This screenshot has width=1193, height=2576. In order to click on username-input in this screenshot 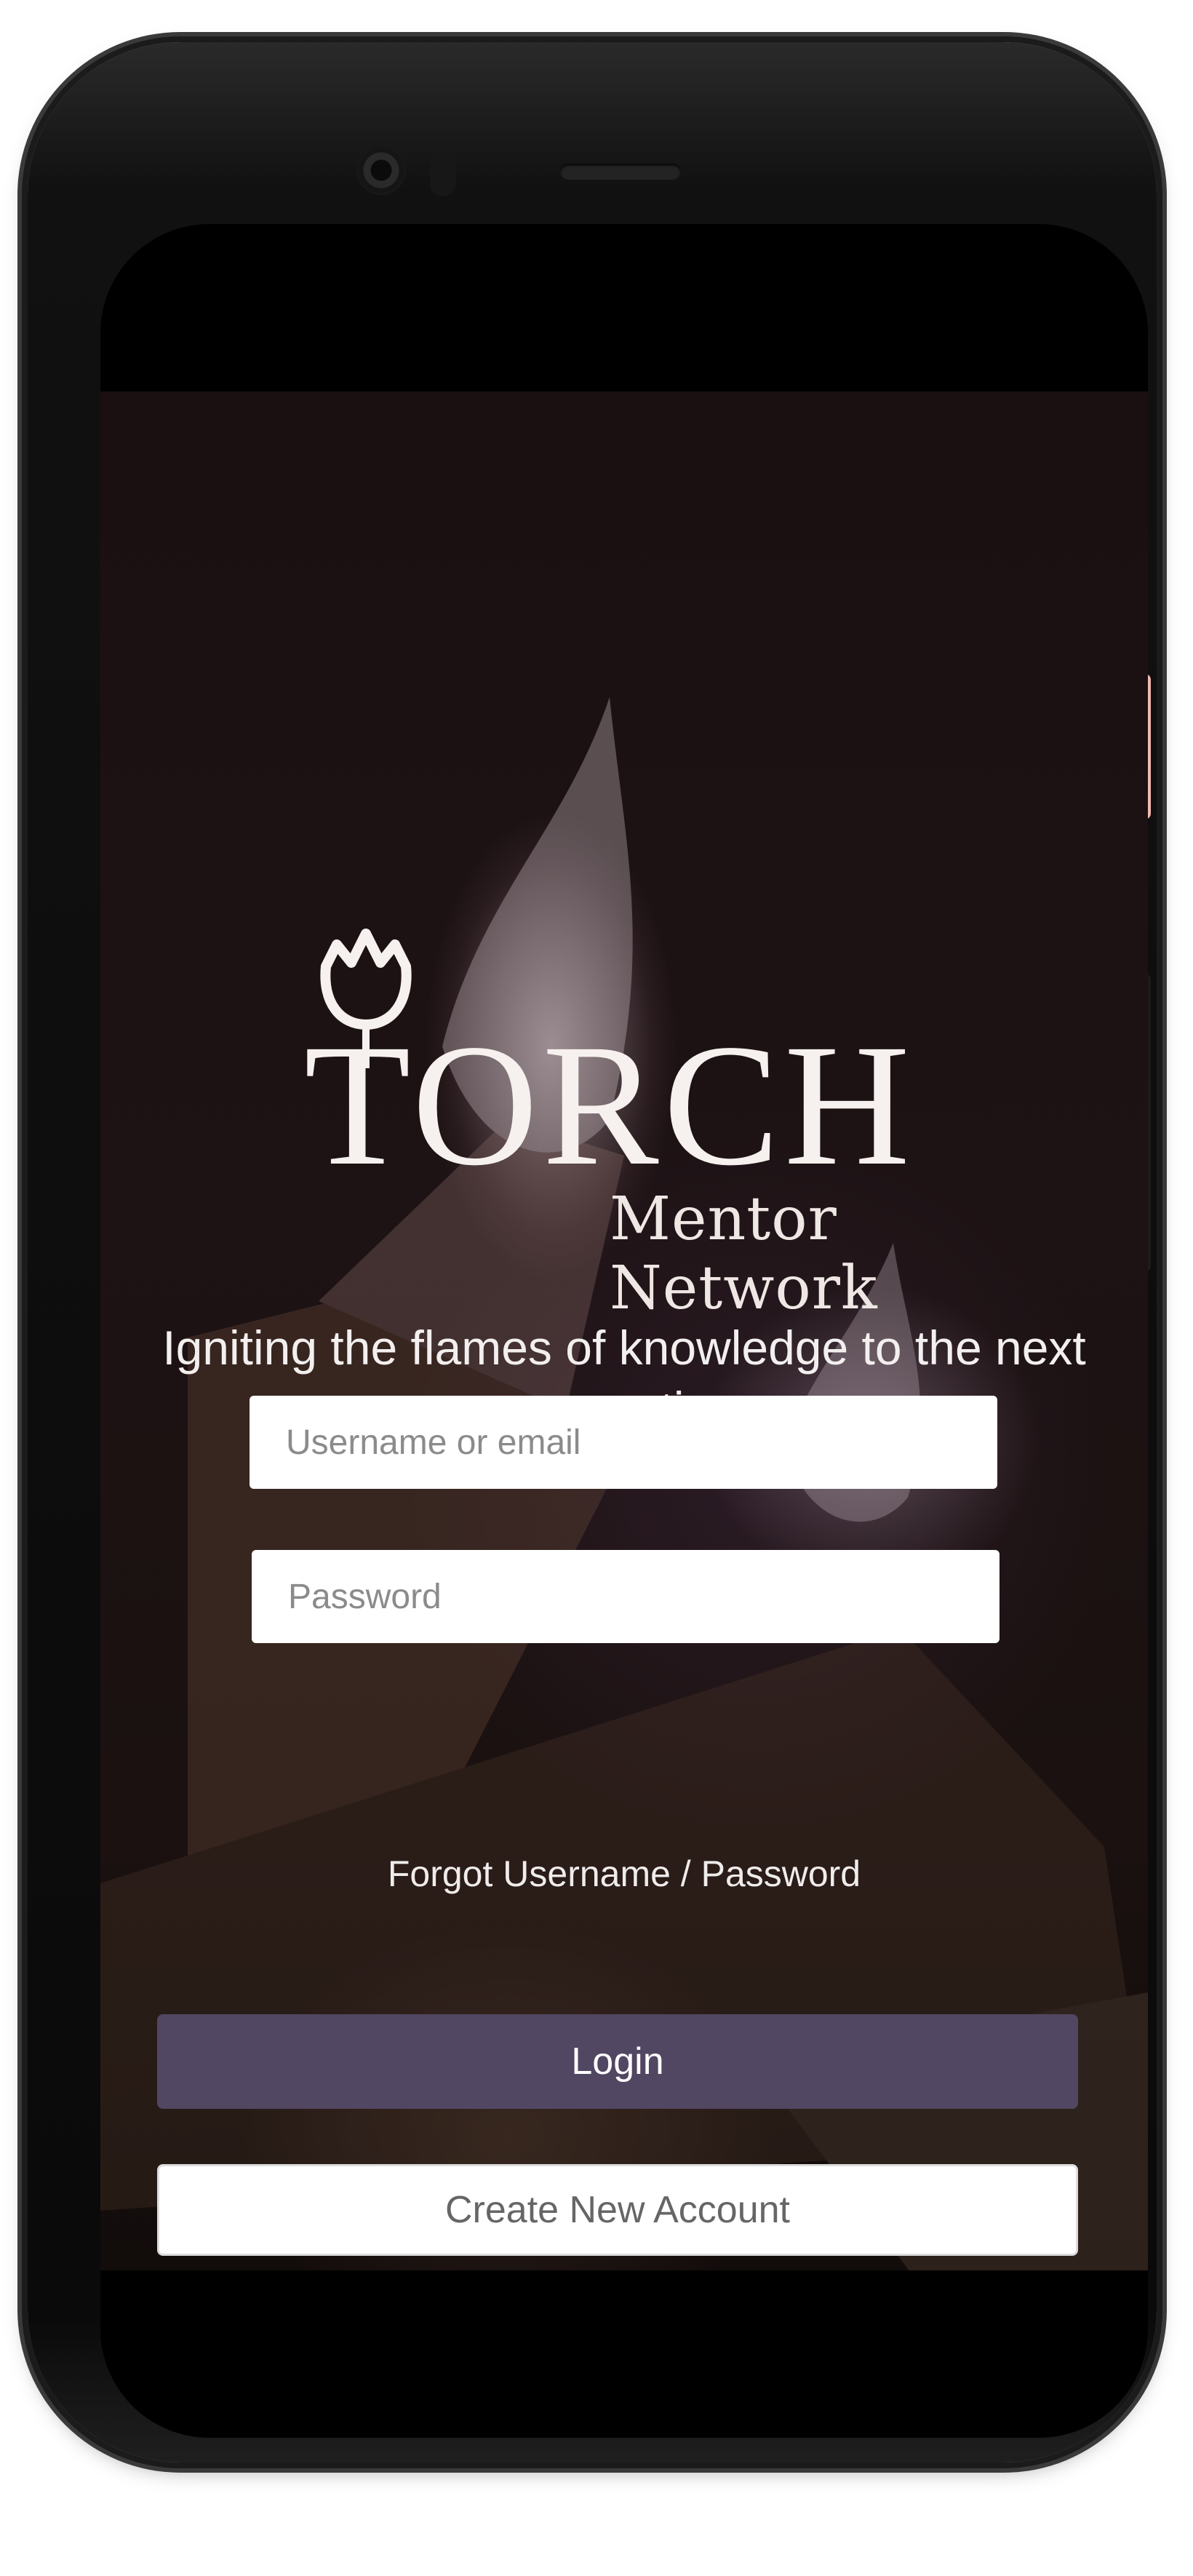, I will do `click(623, 1442)`.